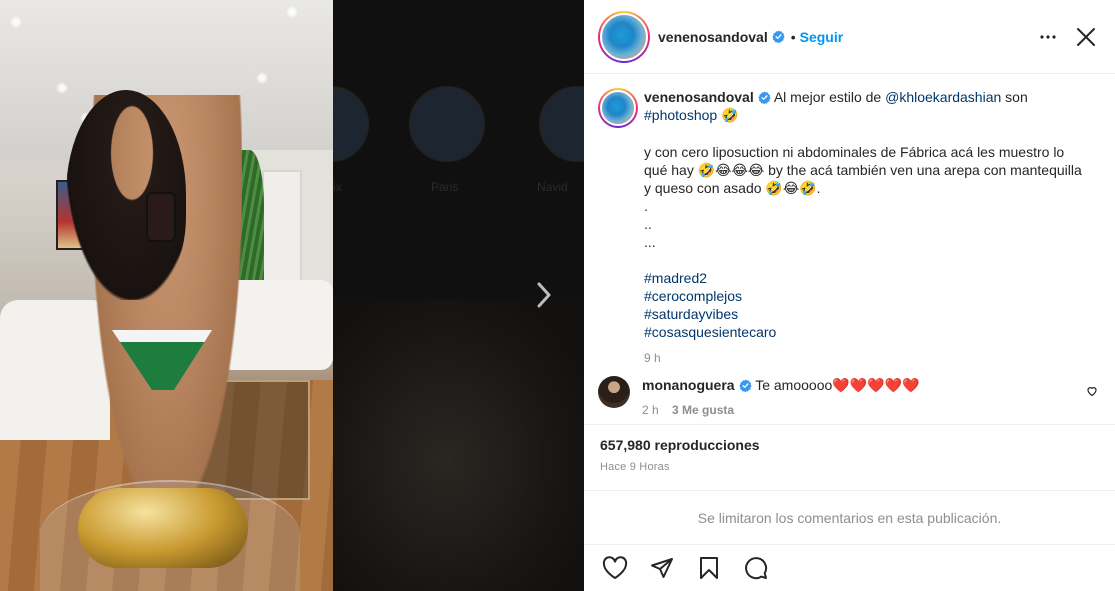 Image resolution: width=1115 pixels, height=591 pixels. I want to click on background-highlight-label: Paris, so click(445, 187).